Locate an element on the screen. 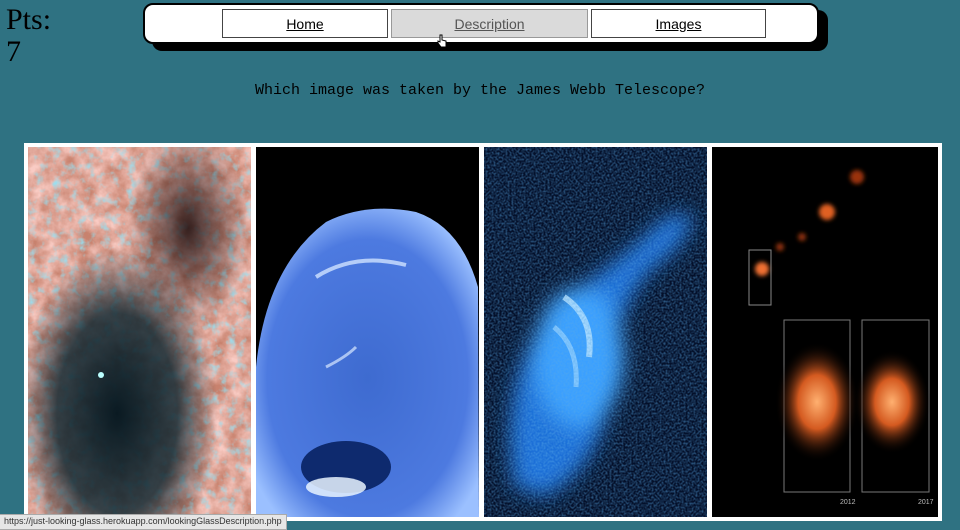 The height and width of the screenshot is (530, 960). nav-home-link: Home is located at coordinates (305, 23).